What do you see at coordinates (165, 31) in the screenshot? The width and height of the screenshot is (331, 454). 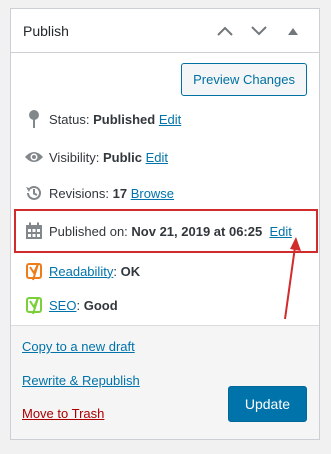 I see `publish-panel-header: Publish` at bounding box center [165, 31].